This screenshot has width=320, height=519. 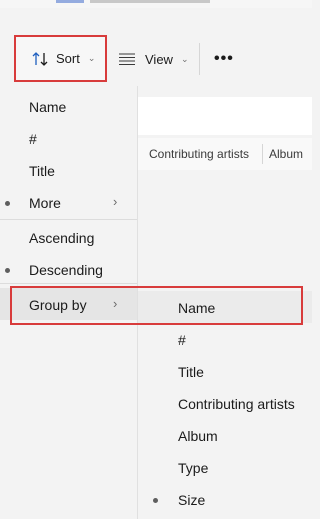 What do you see at coordinates (159, 59) in the screenshot?
I see `view-label: View` at bounding box center [159, 59].